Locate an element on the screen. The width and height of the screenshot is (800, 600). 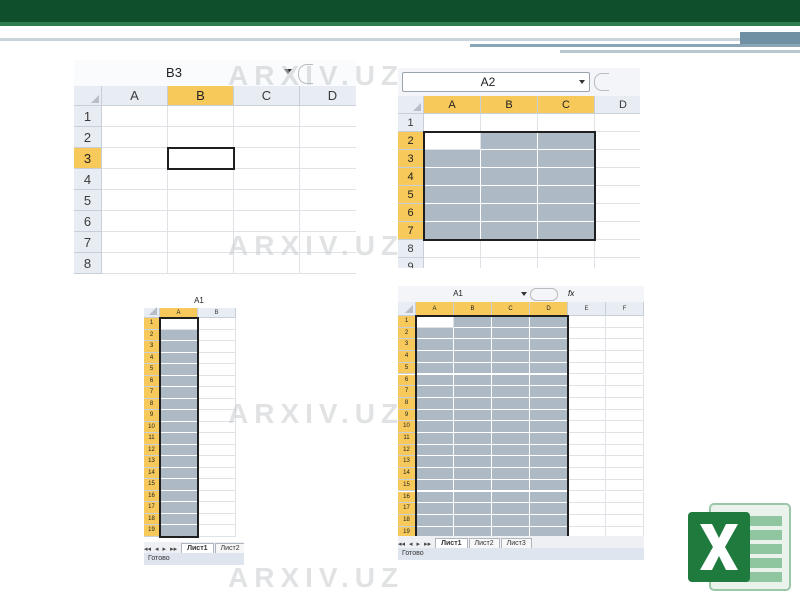
row-header-19: 19 is located at coordinates (152, 531).